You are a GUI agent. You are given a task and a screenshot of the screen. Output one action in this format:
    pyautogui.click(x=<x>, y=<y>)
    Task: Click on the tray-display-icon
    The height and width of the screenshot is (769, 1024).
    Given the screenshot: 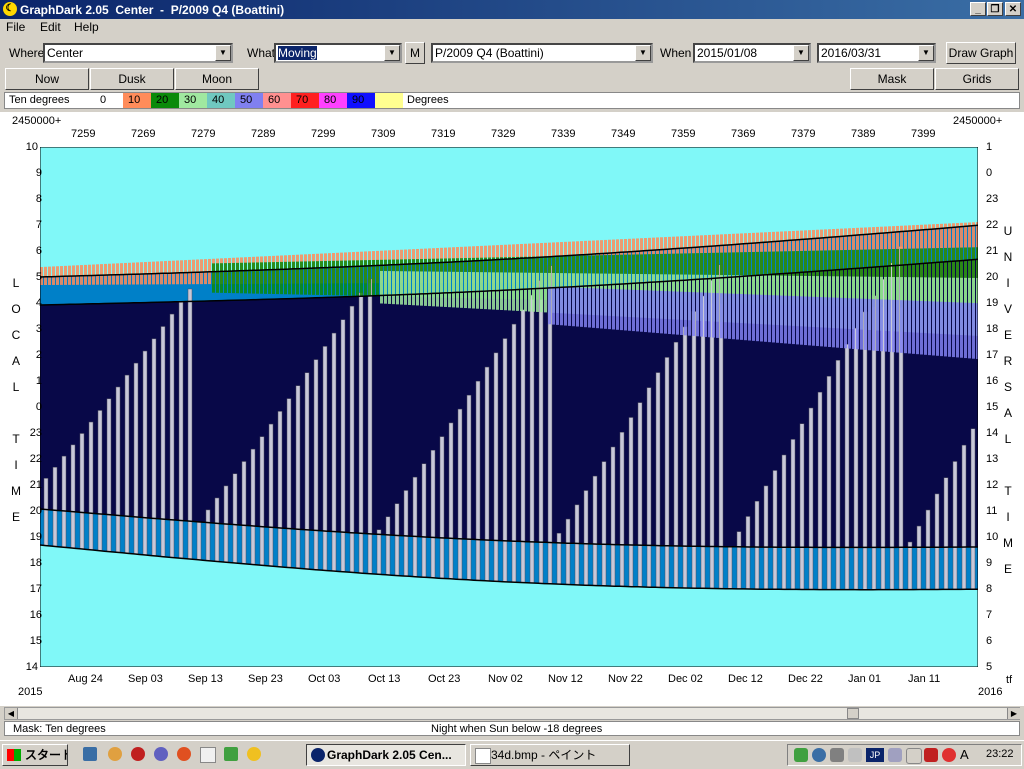 What is the action you would take?
    pyautogui.click(x=914, y=756)
    